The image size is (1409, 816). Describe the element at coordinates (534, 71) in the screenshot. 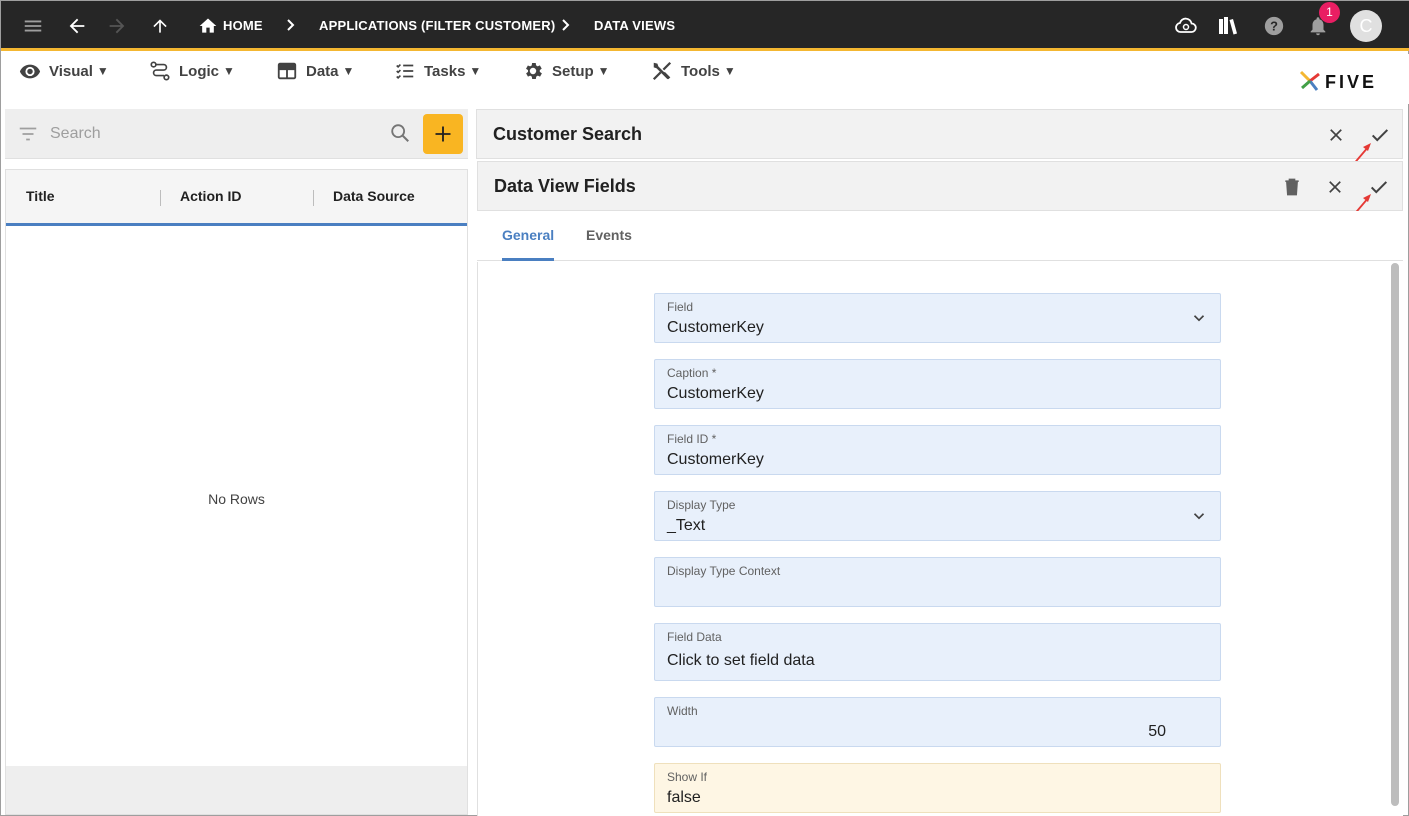

I see `gear-icon` at that location.